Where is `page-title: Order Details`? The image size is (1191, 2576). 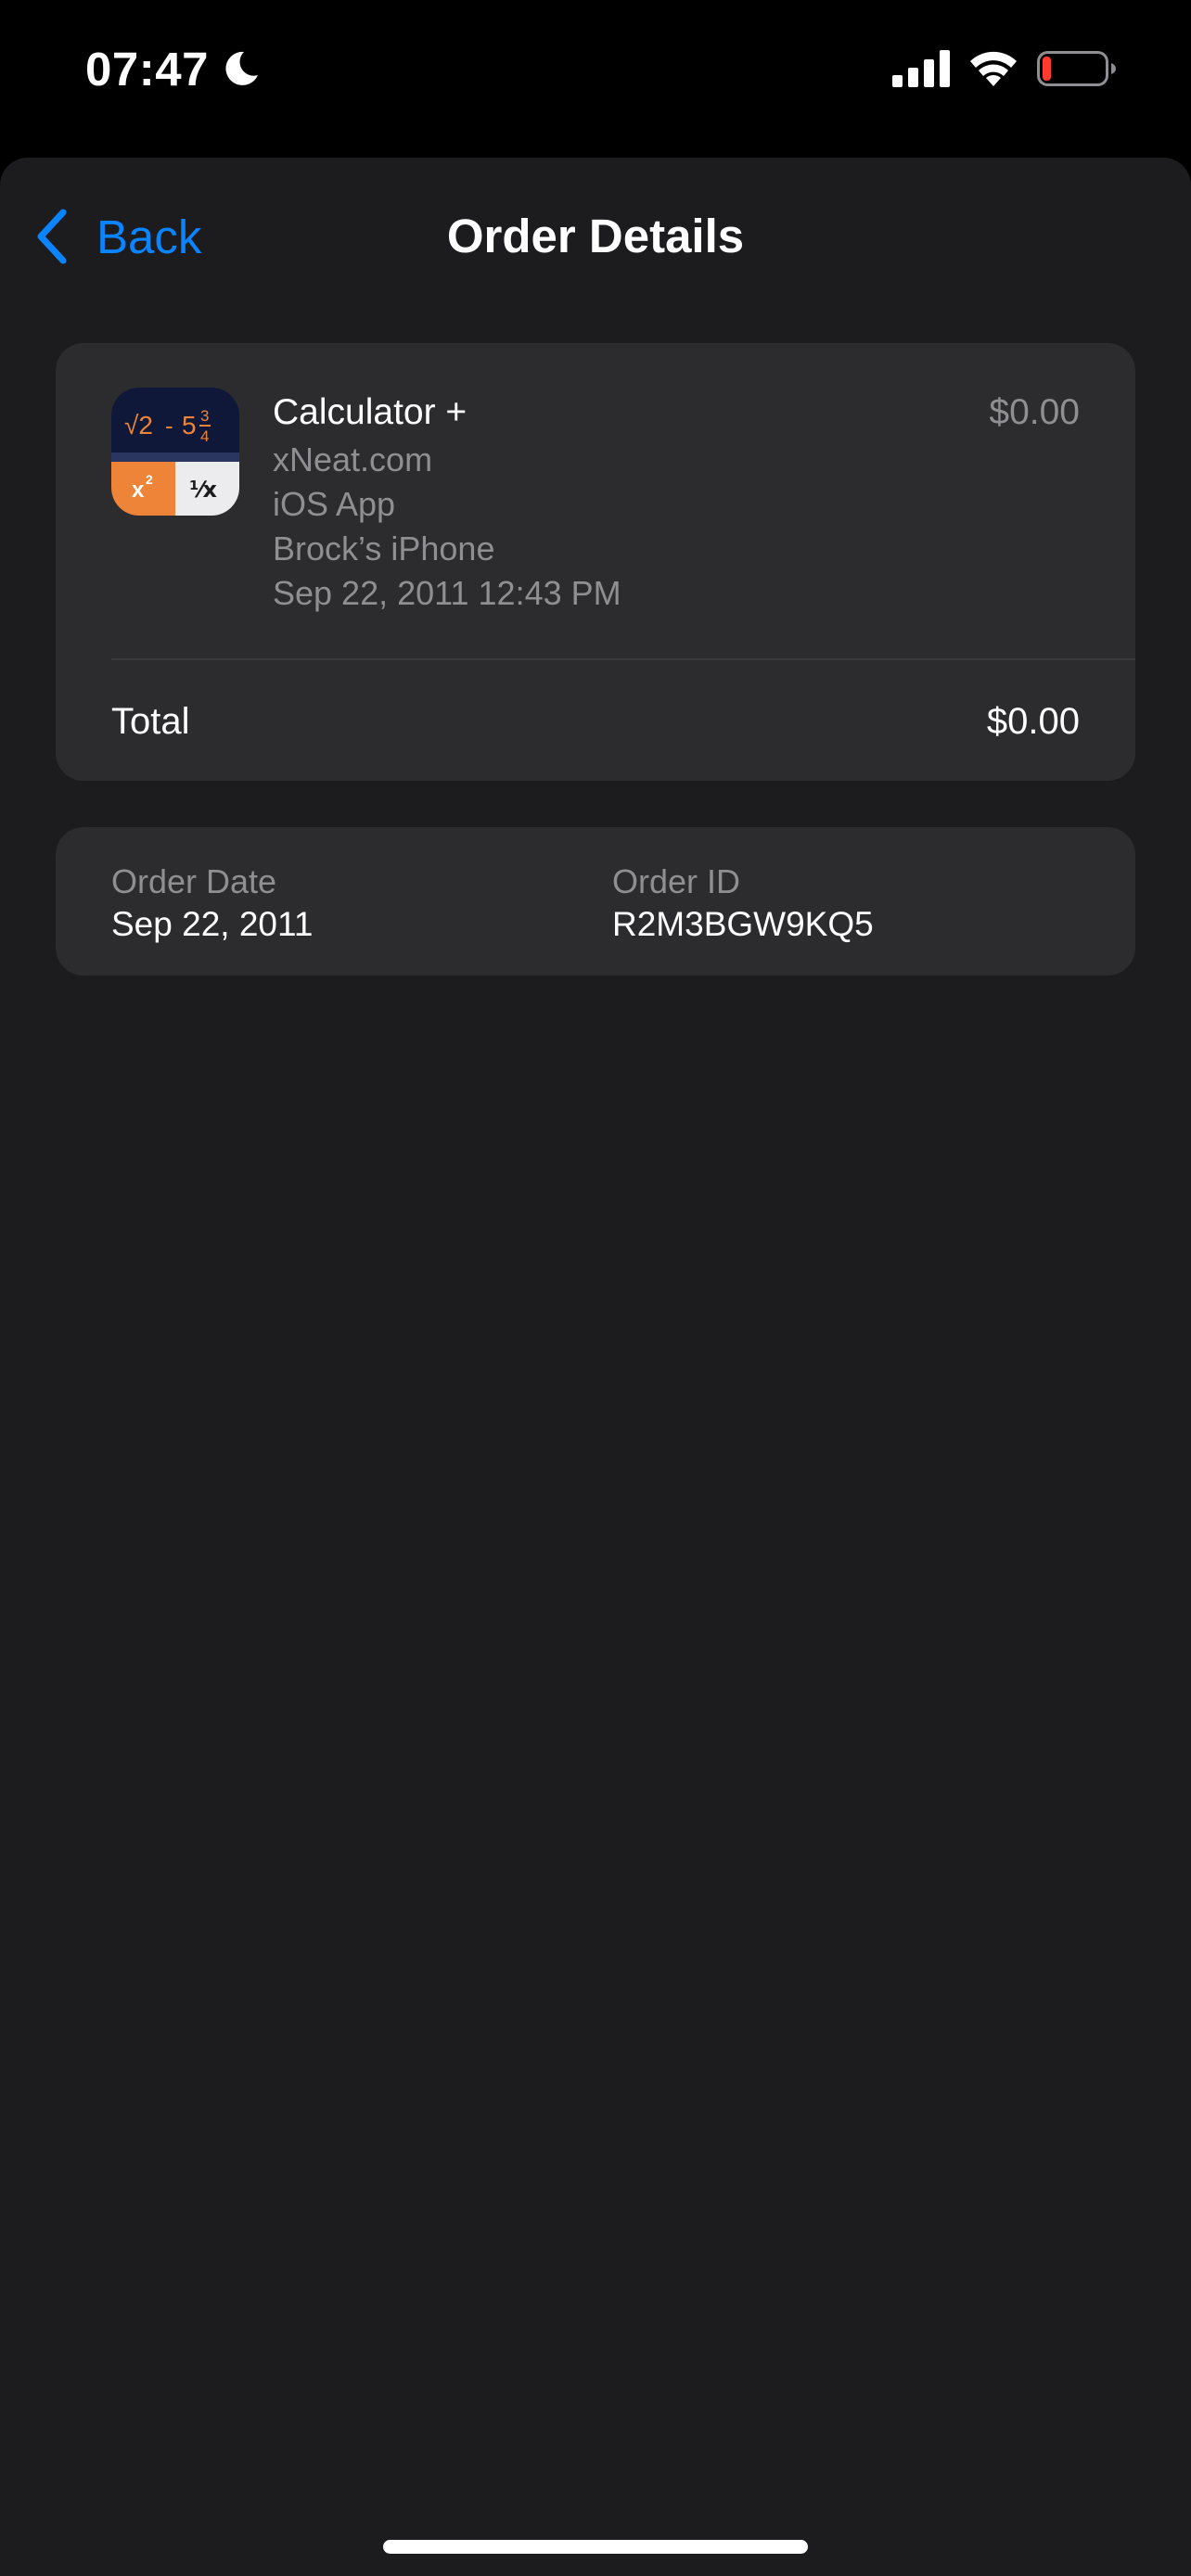 page-title: Order Details is located at coordinates (595, 236).